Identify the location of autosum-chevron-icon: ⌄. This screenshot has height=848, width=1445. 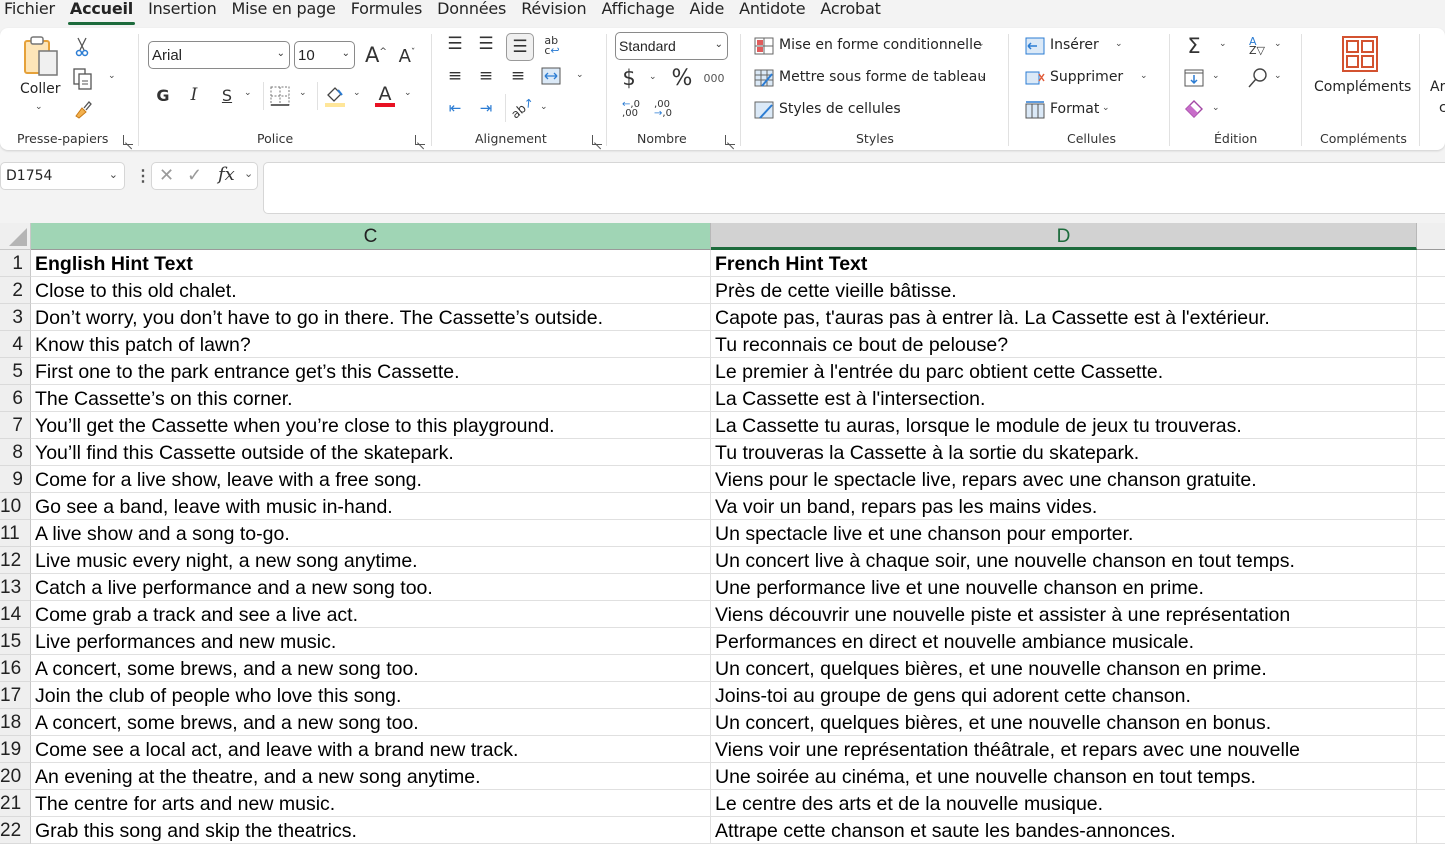
(1223, 44).